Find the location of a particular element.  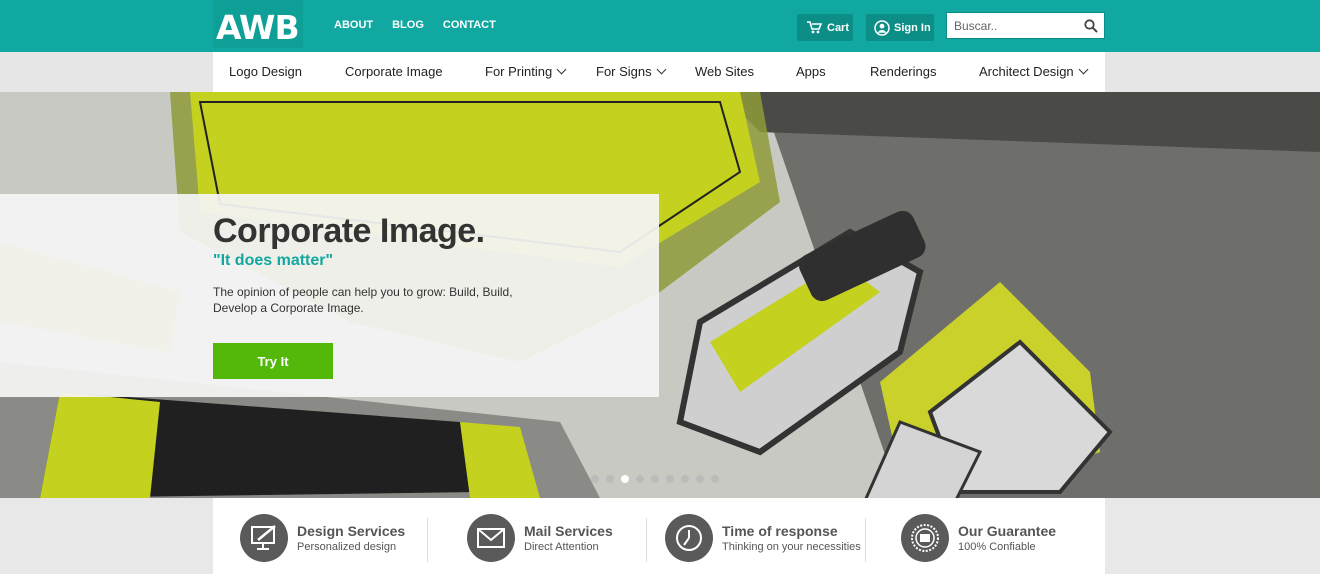

nav-item-label: Apps is located at coordinates (811, 71).